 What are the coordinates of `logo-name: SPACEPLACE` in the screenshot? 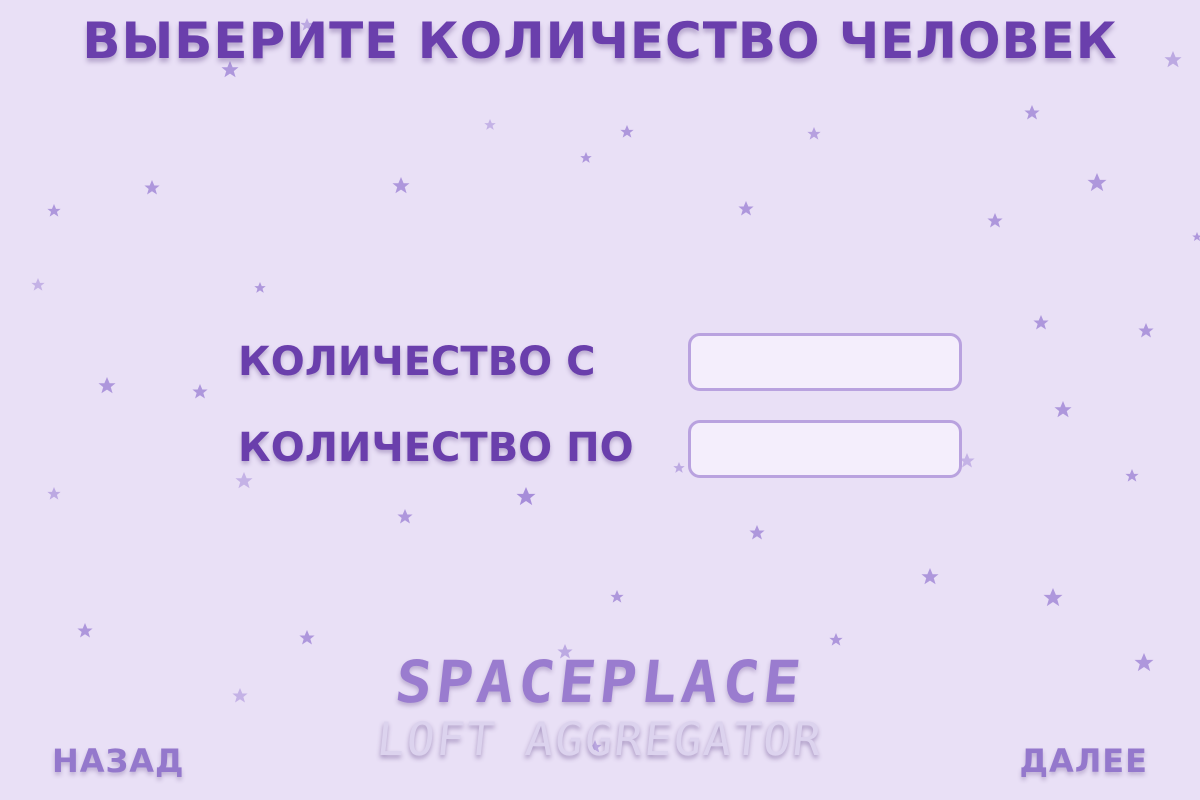 It's located at (600, 682).